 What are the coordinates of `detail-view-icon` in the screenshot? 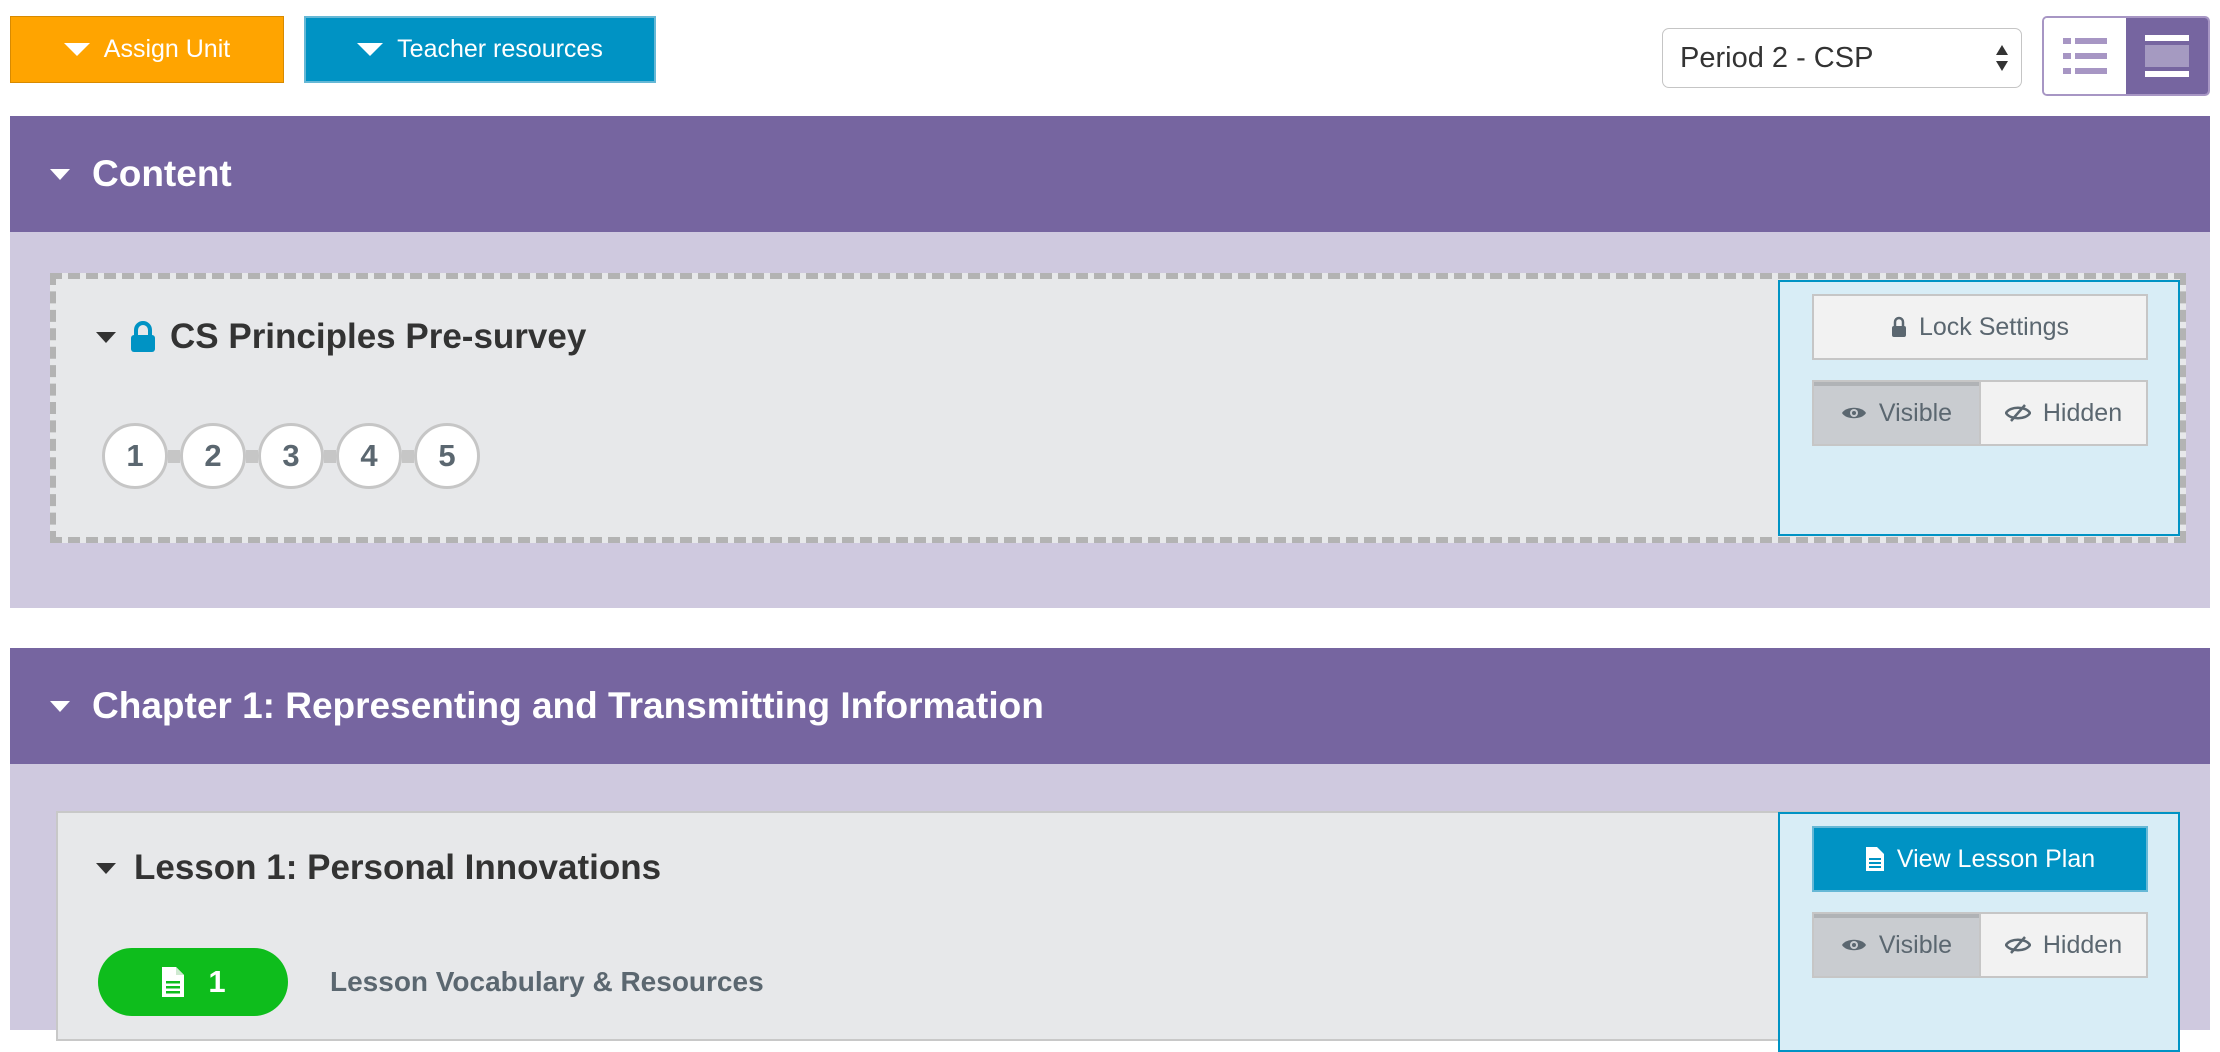 It's located at (2167, 56).